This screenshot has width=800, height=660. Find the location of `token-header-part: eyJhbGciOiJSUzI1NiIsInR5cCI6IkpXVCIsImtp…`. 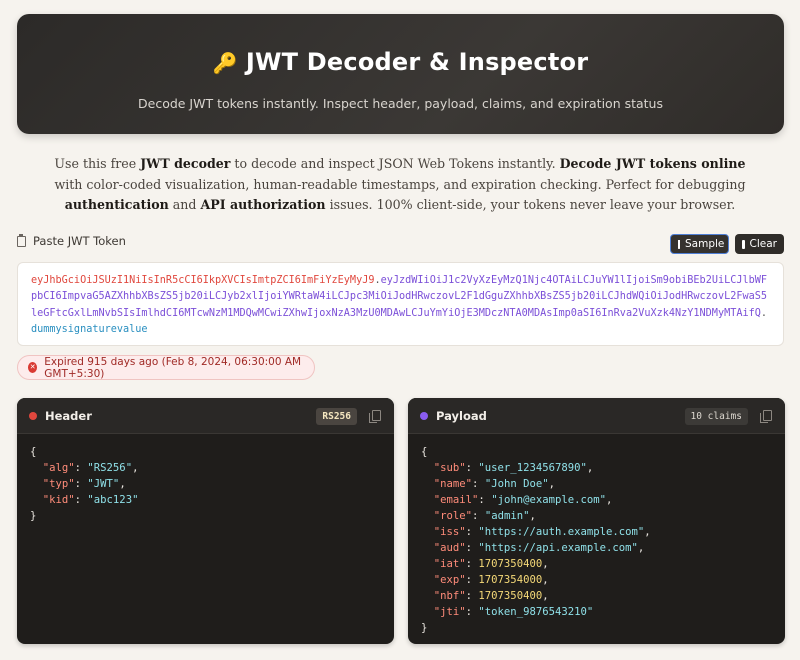

token-header-part: eyJhbGciOiJSUzI1NiIsInR5cCI6IkpXVCIsImtp… is located at coordinates (203, 280).